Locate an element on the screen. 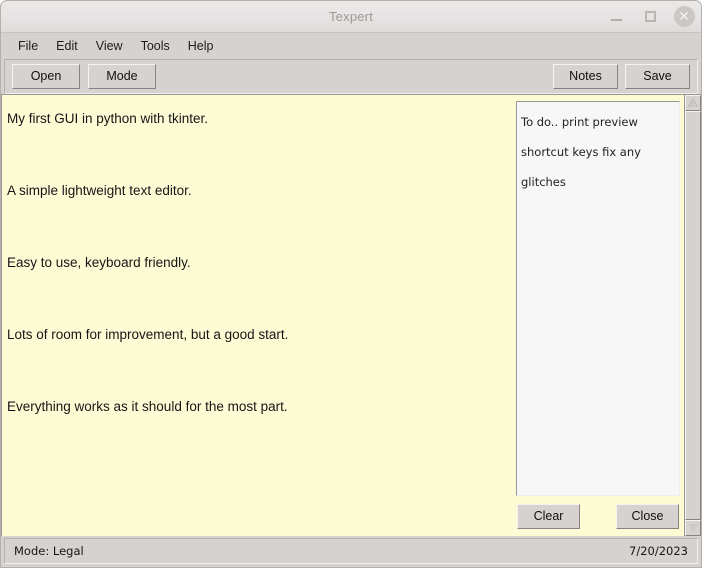 This screenshot has height=568, width=702. scroll-down-button is located at coordinates (693, 528).